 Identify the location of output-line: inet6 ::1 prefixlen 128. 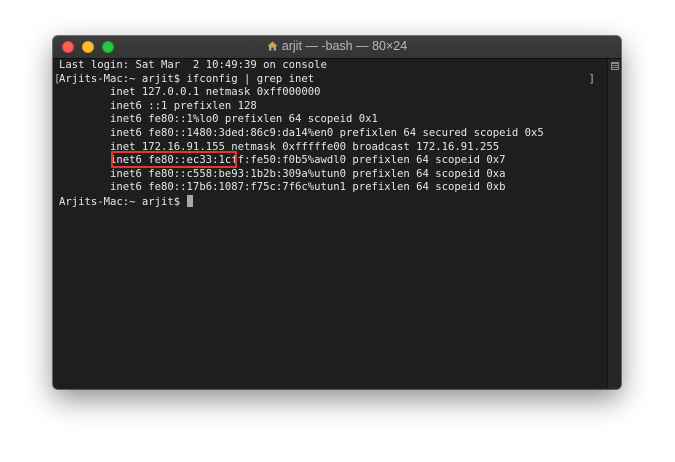
(158, 105).